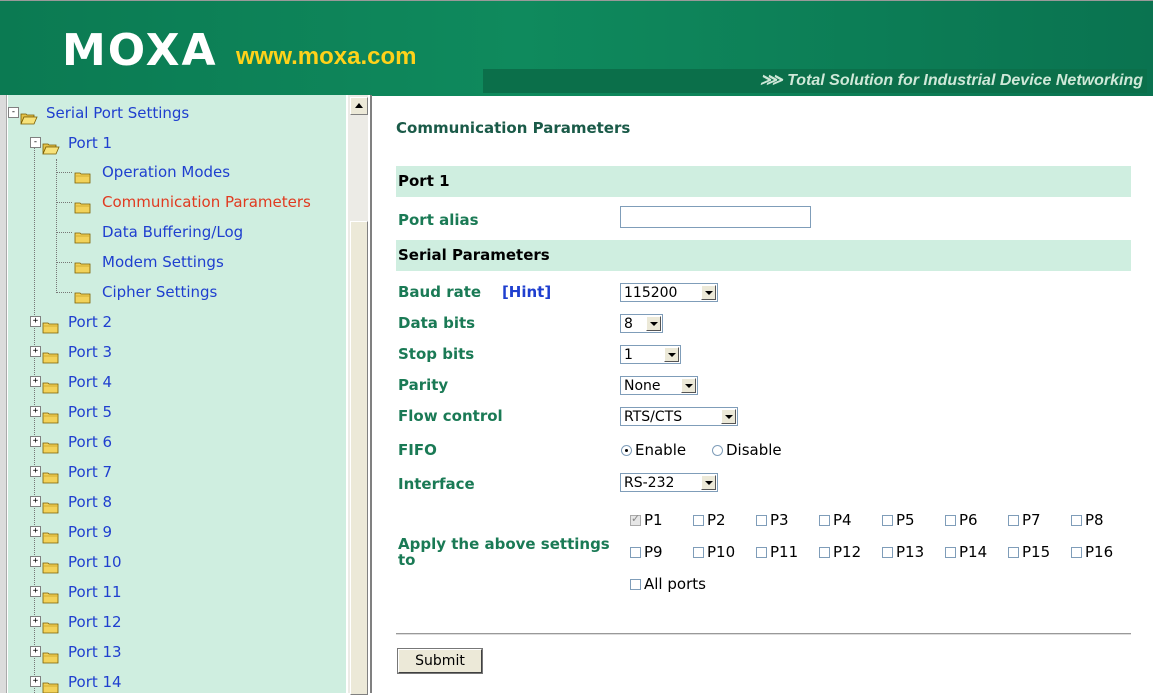  Describe the element at coordinates (653, 520) in the screenshot. I see `port-p1-label: P1` at that location.